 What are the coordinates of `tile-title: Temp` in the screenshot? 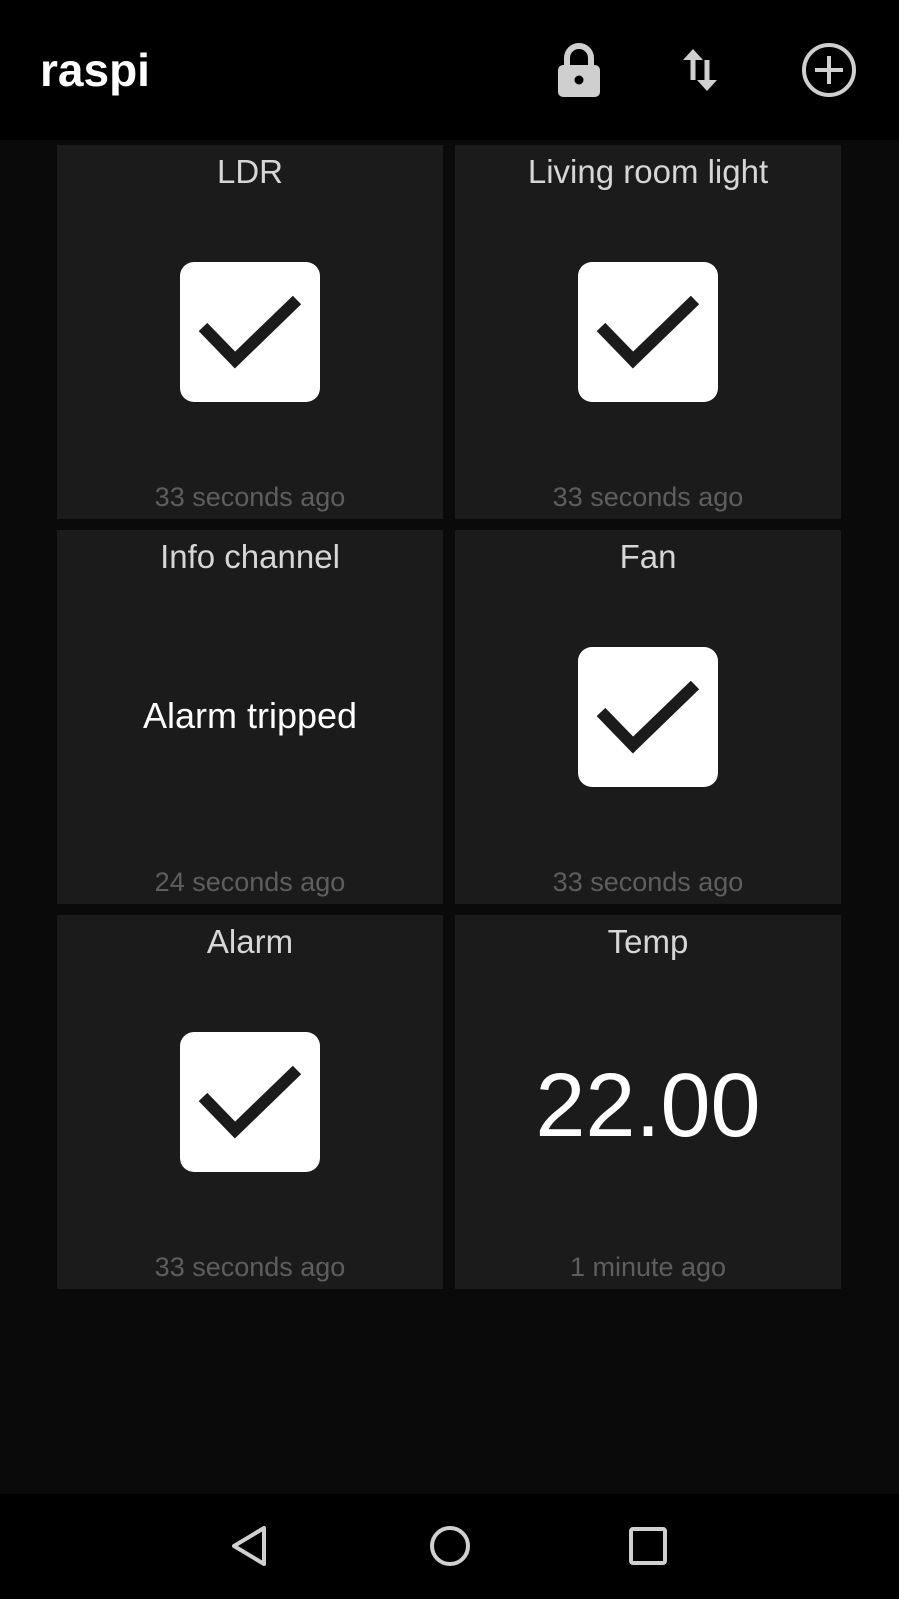 It's located at (648, 941).